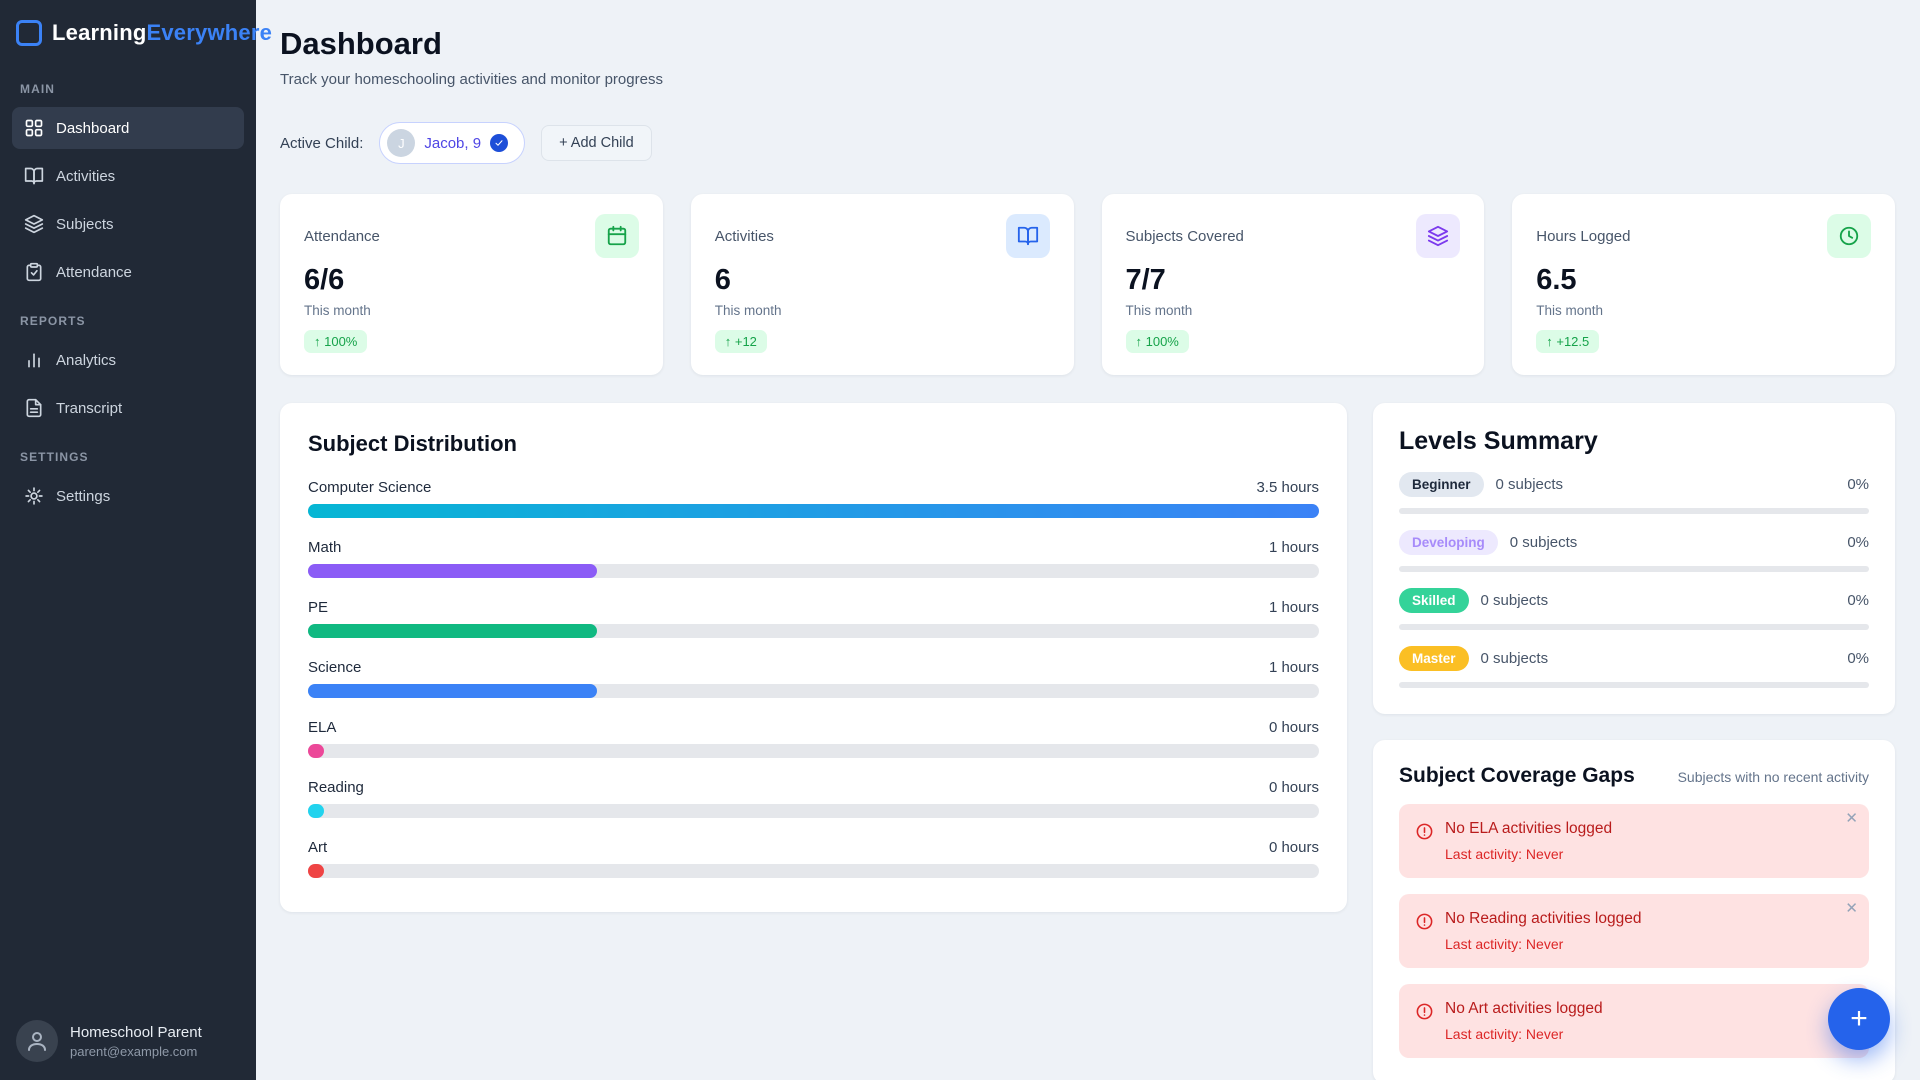 This screenshot has width=1920, height=1080. I want to click on user-email: parent@example.com, so click(134, 1051).